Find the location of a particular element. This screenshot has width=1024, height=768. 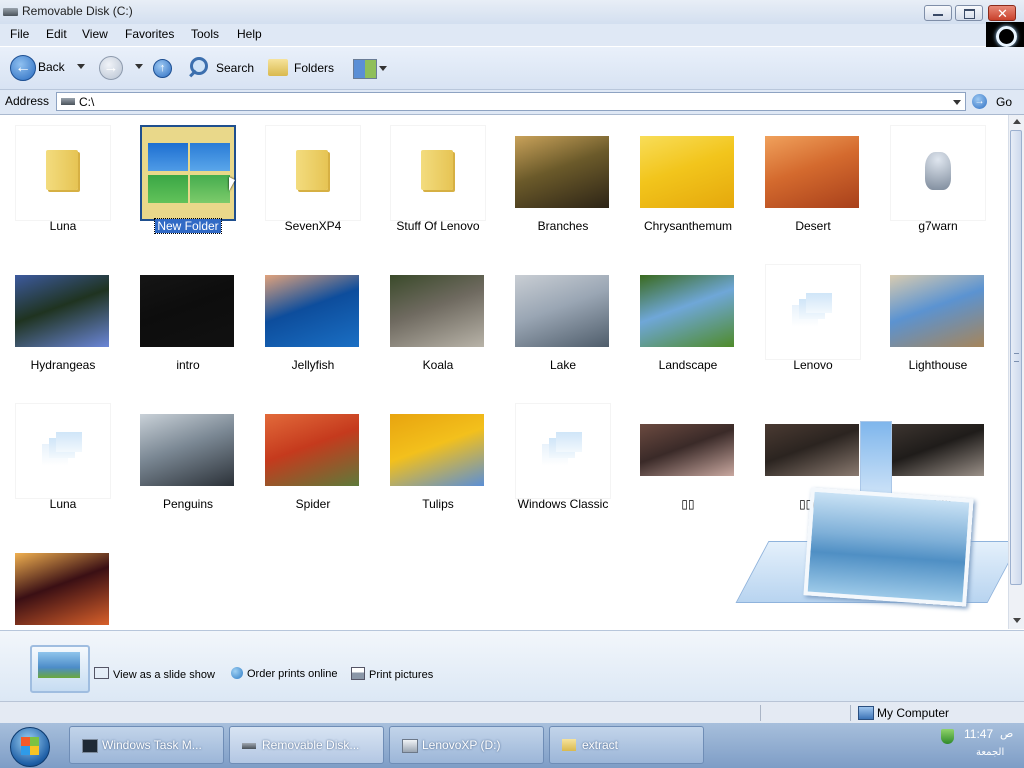

back-arrow-icon: ← is located at coordinates (23, 68).